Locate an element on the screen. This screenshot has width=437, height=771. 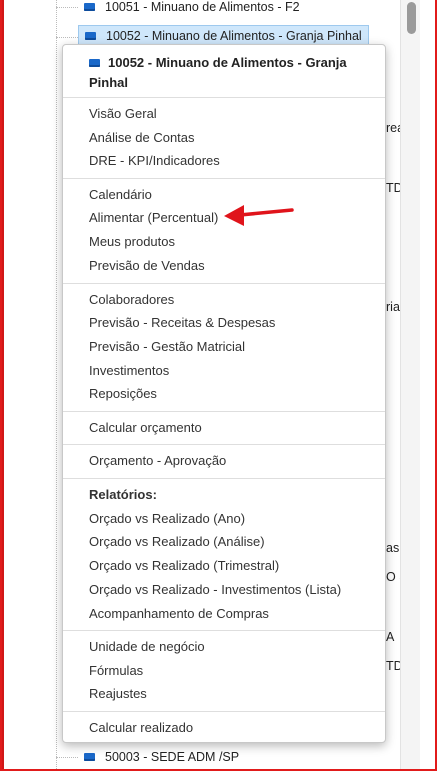
menu-item-orcamento-aprovacao: Orçamento - Aprovação is located at coordinates (157, 461).